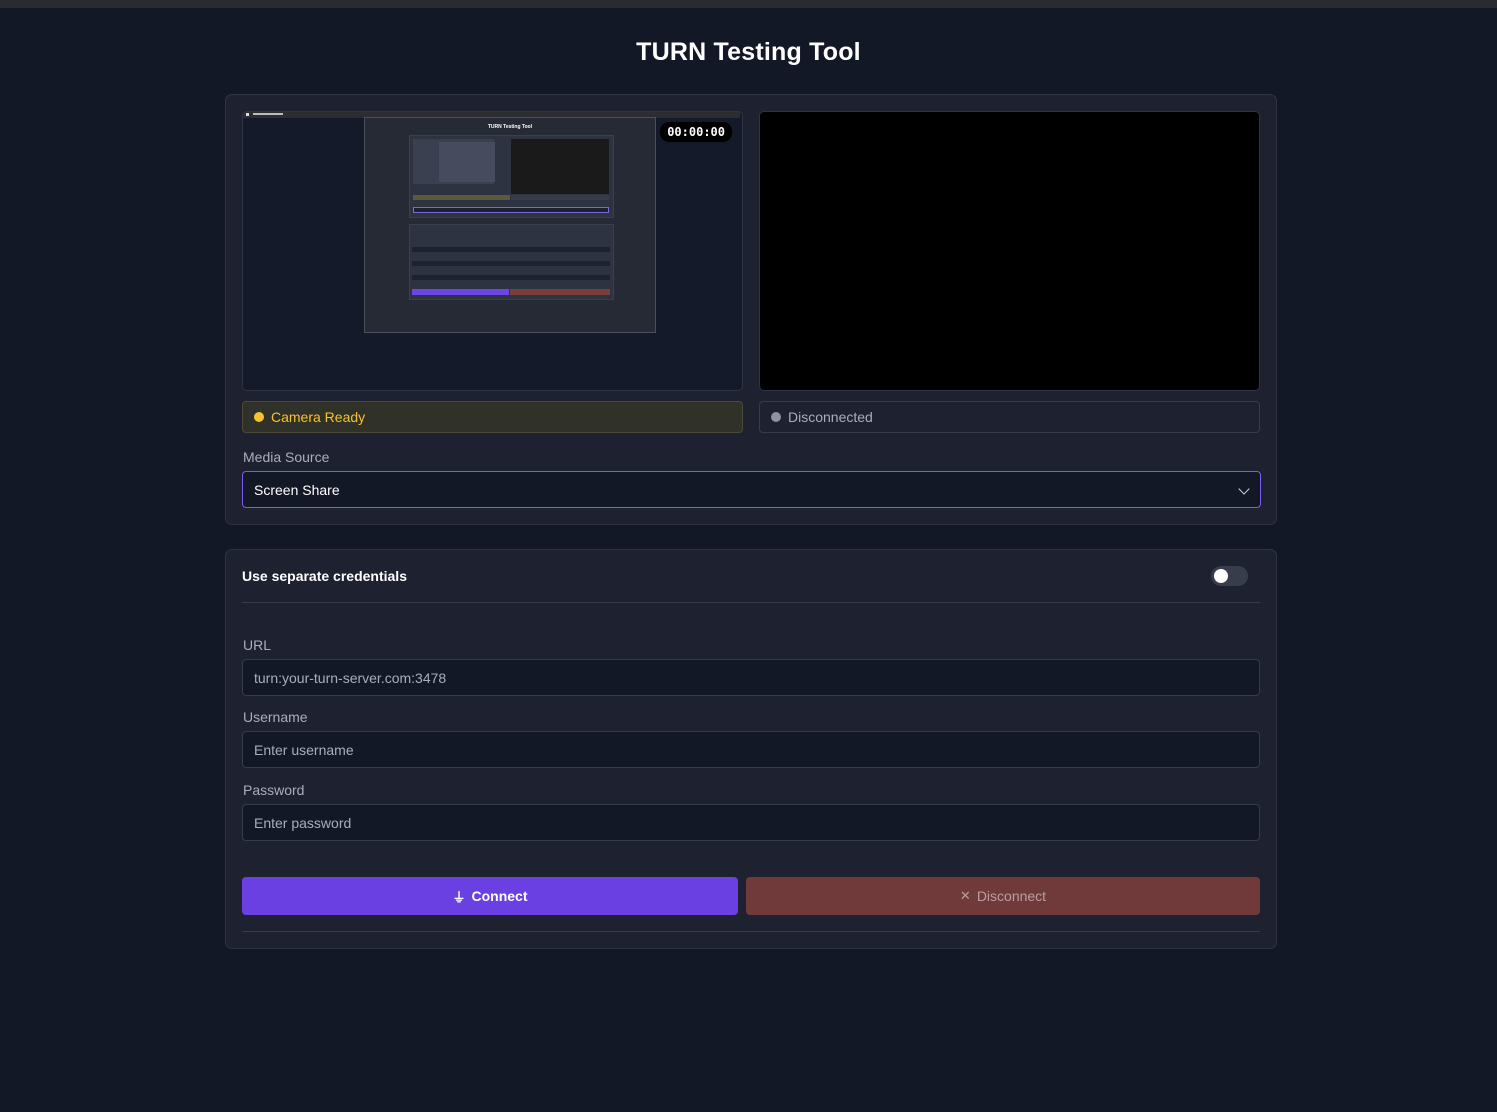 The height and width of the screenshot is (1112, 1497). I want to click on recording-timer: 00:00:00, so click(696, 132).